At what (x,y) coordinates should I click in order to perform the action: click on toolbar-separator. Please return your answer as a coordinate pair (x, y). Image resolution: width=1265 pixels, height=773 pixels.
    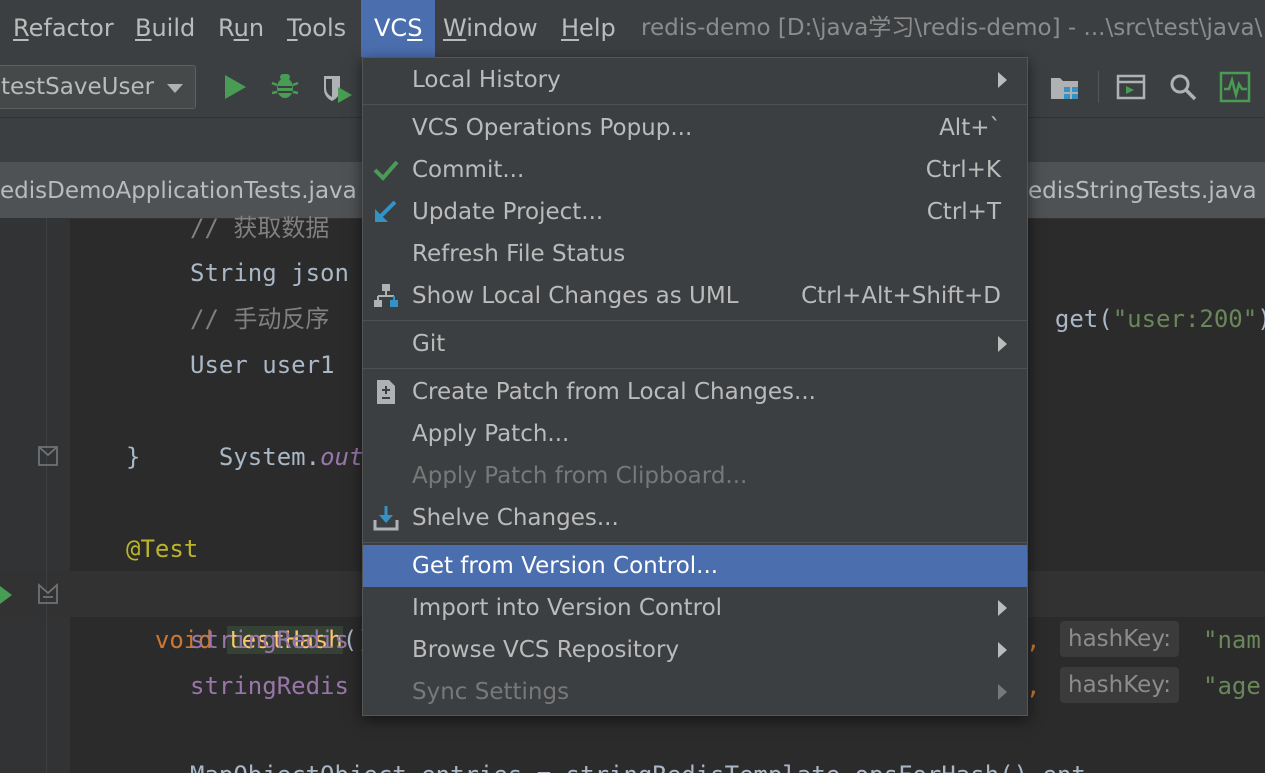
    Looking at the image, I should click on (1098, 87).